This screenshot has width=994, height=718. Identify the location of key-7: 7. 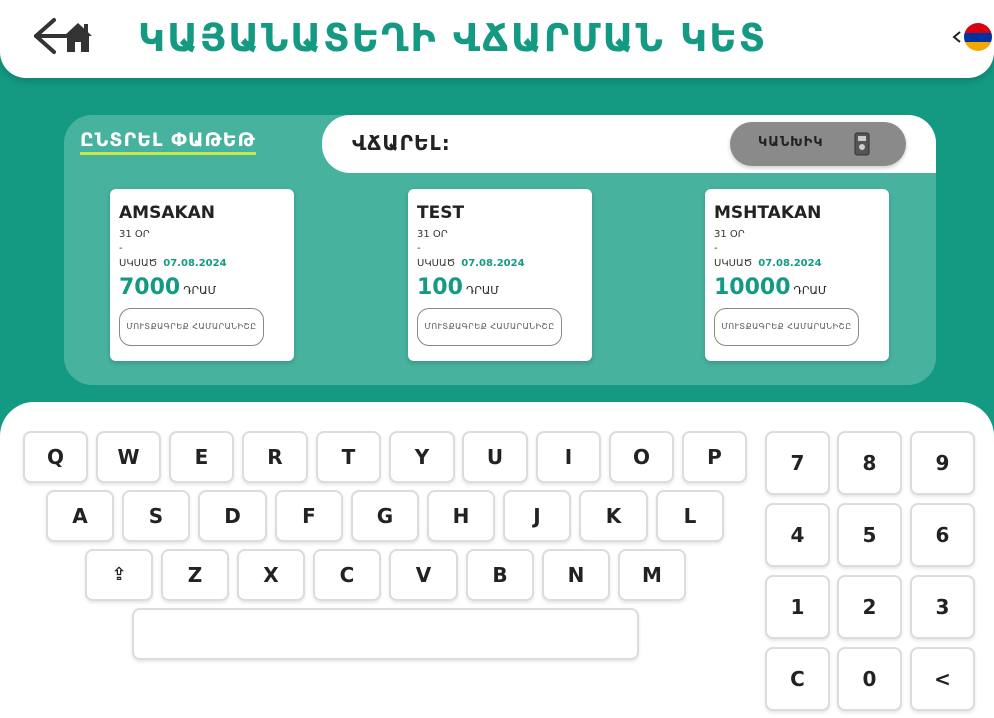
(797, 463).